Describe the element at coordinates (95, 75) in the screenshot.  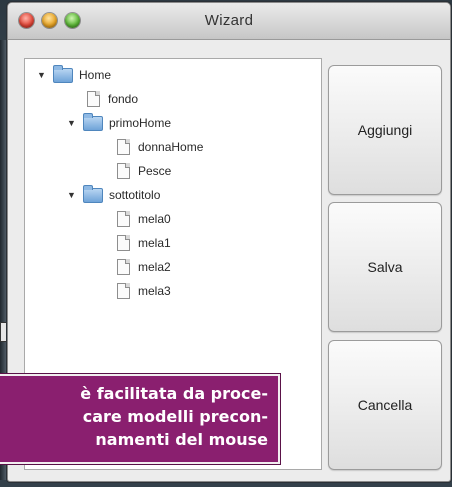
I see `tree-item-label: Home` at that location.